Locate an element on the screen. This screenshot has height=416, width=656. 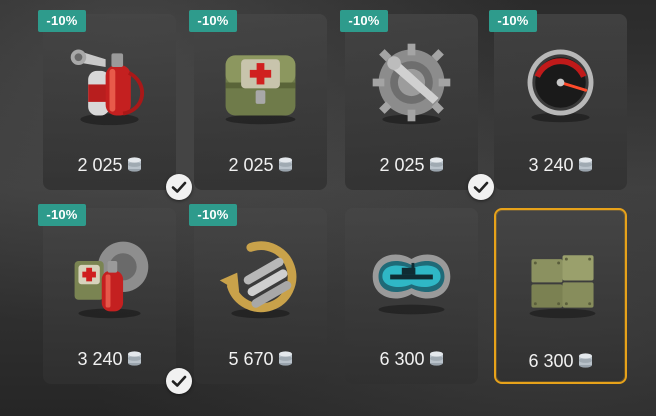
shop-item-speedometer: -10% 3 240 is located at coordinates (558, 100).